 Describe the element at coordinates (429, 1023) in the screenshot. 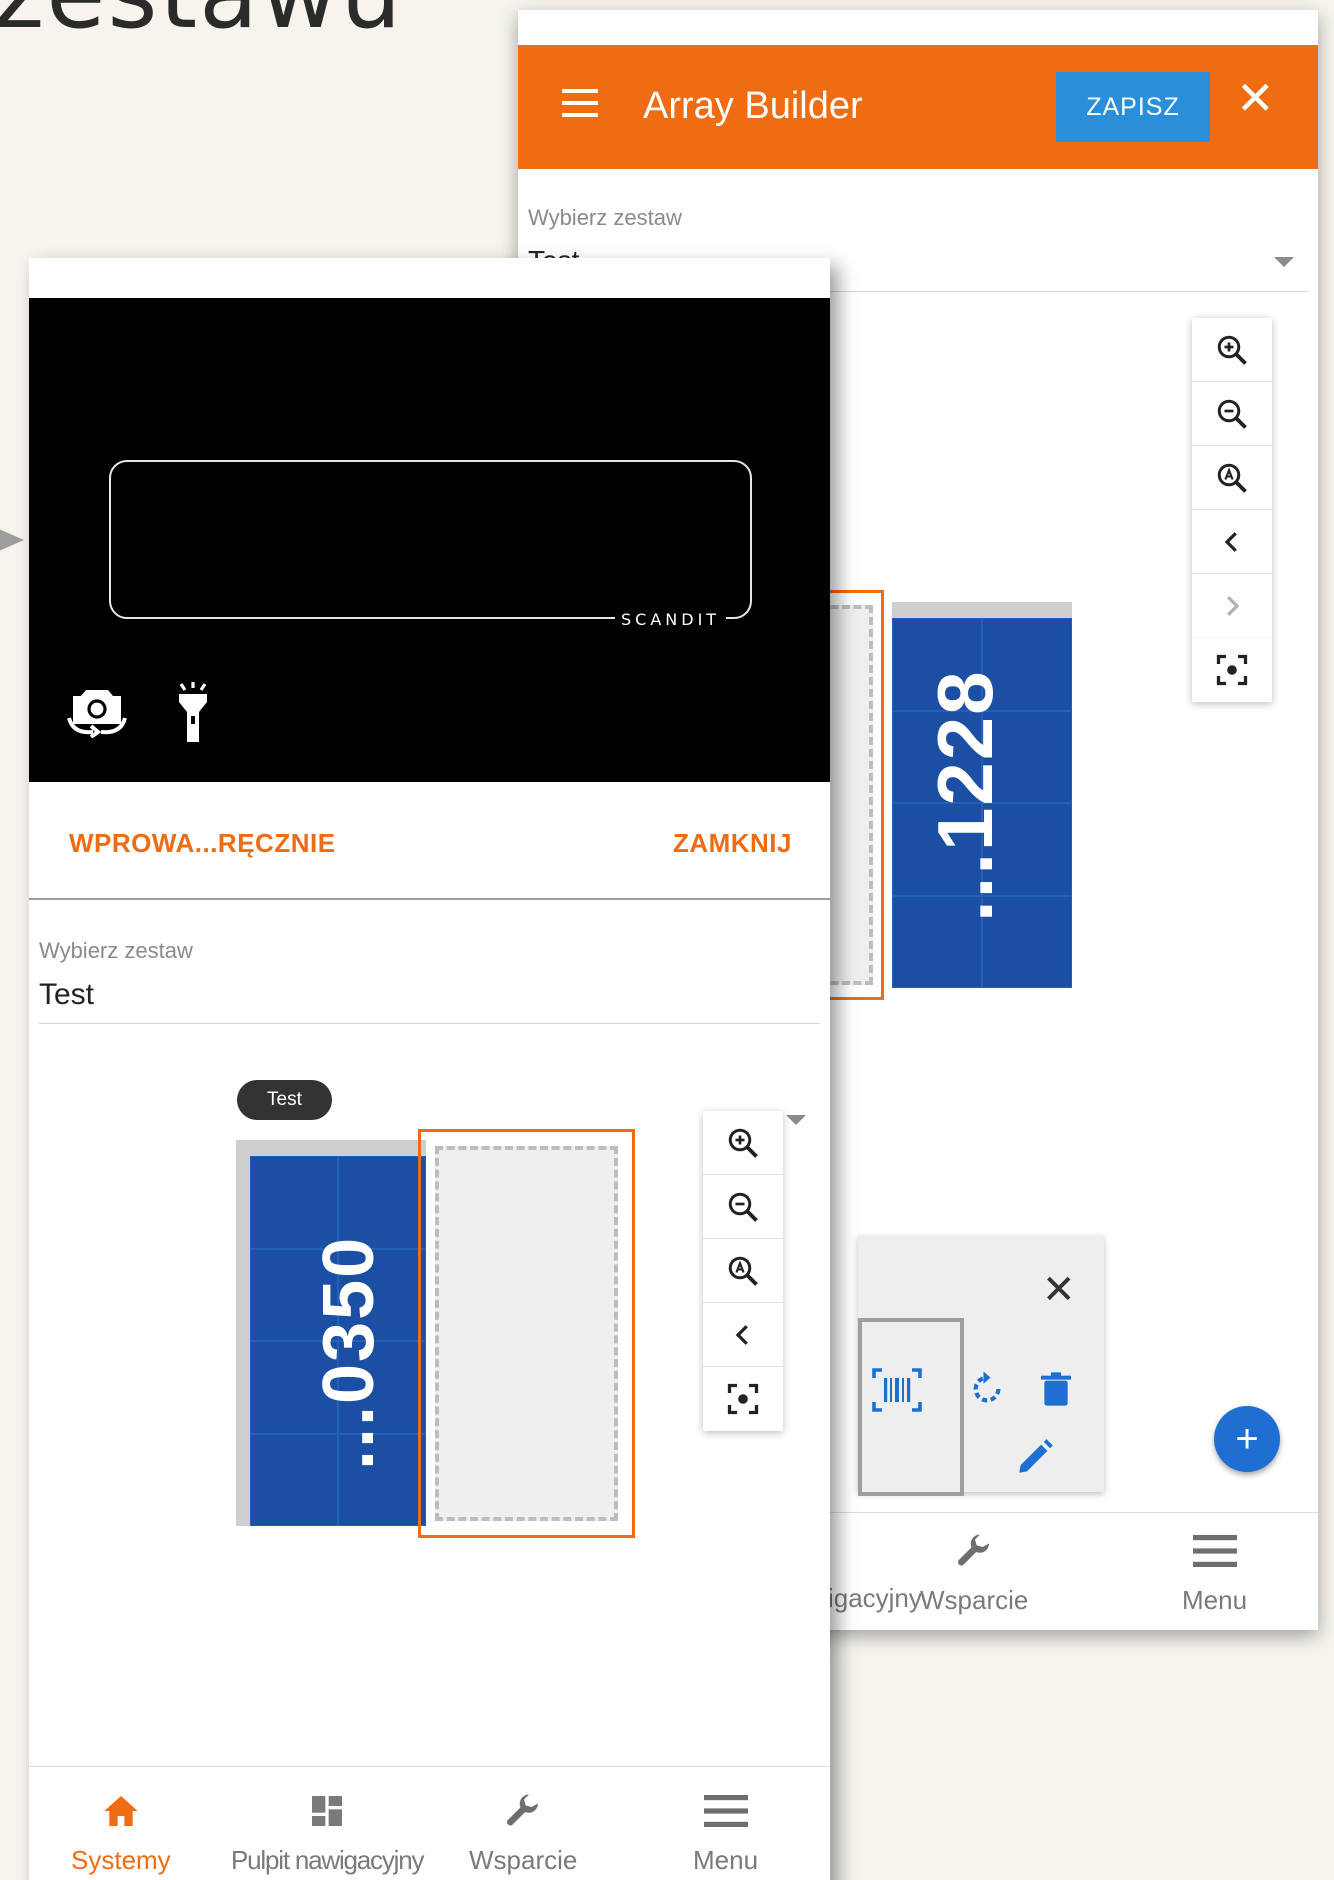

I see `select-underline` at that location.